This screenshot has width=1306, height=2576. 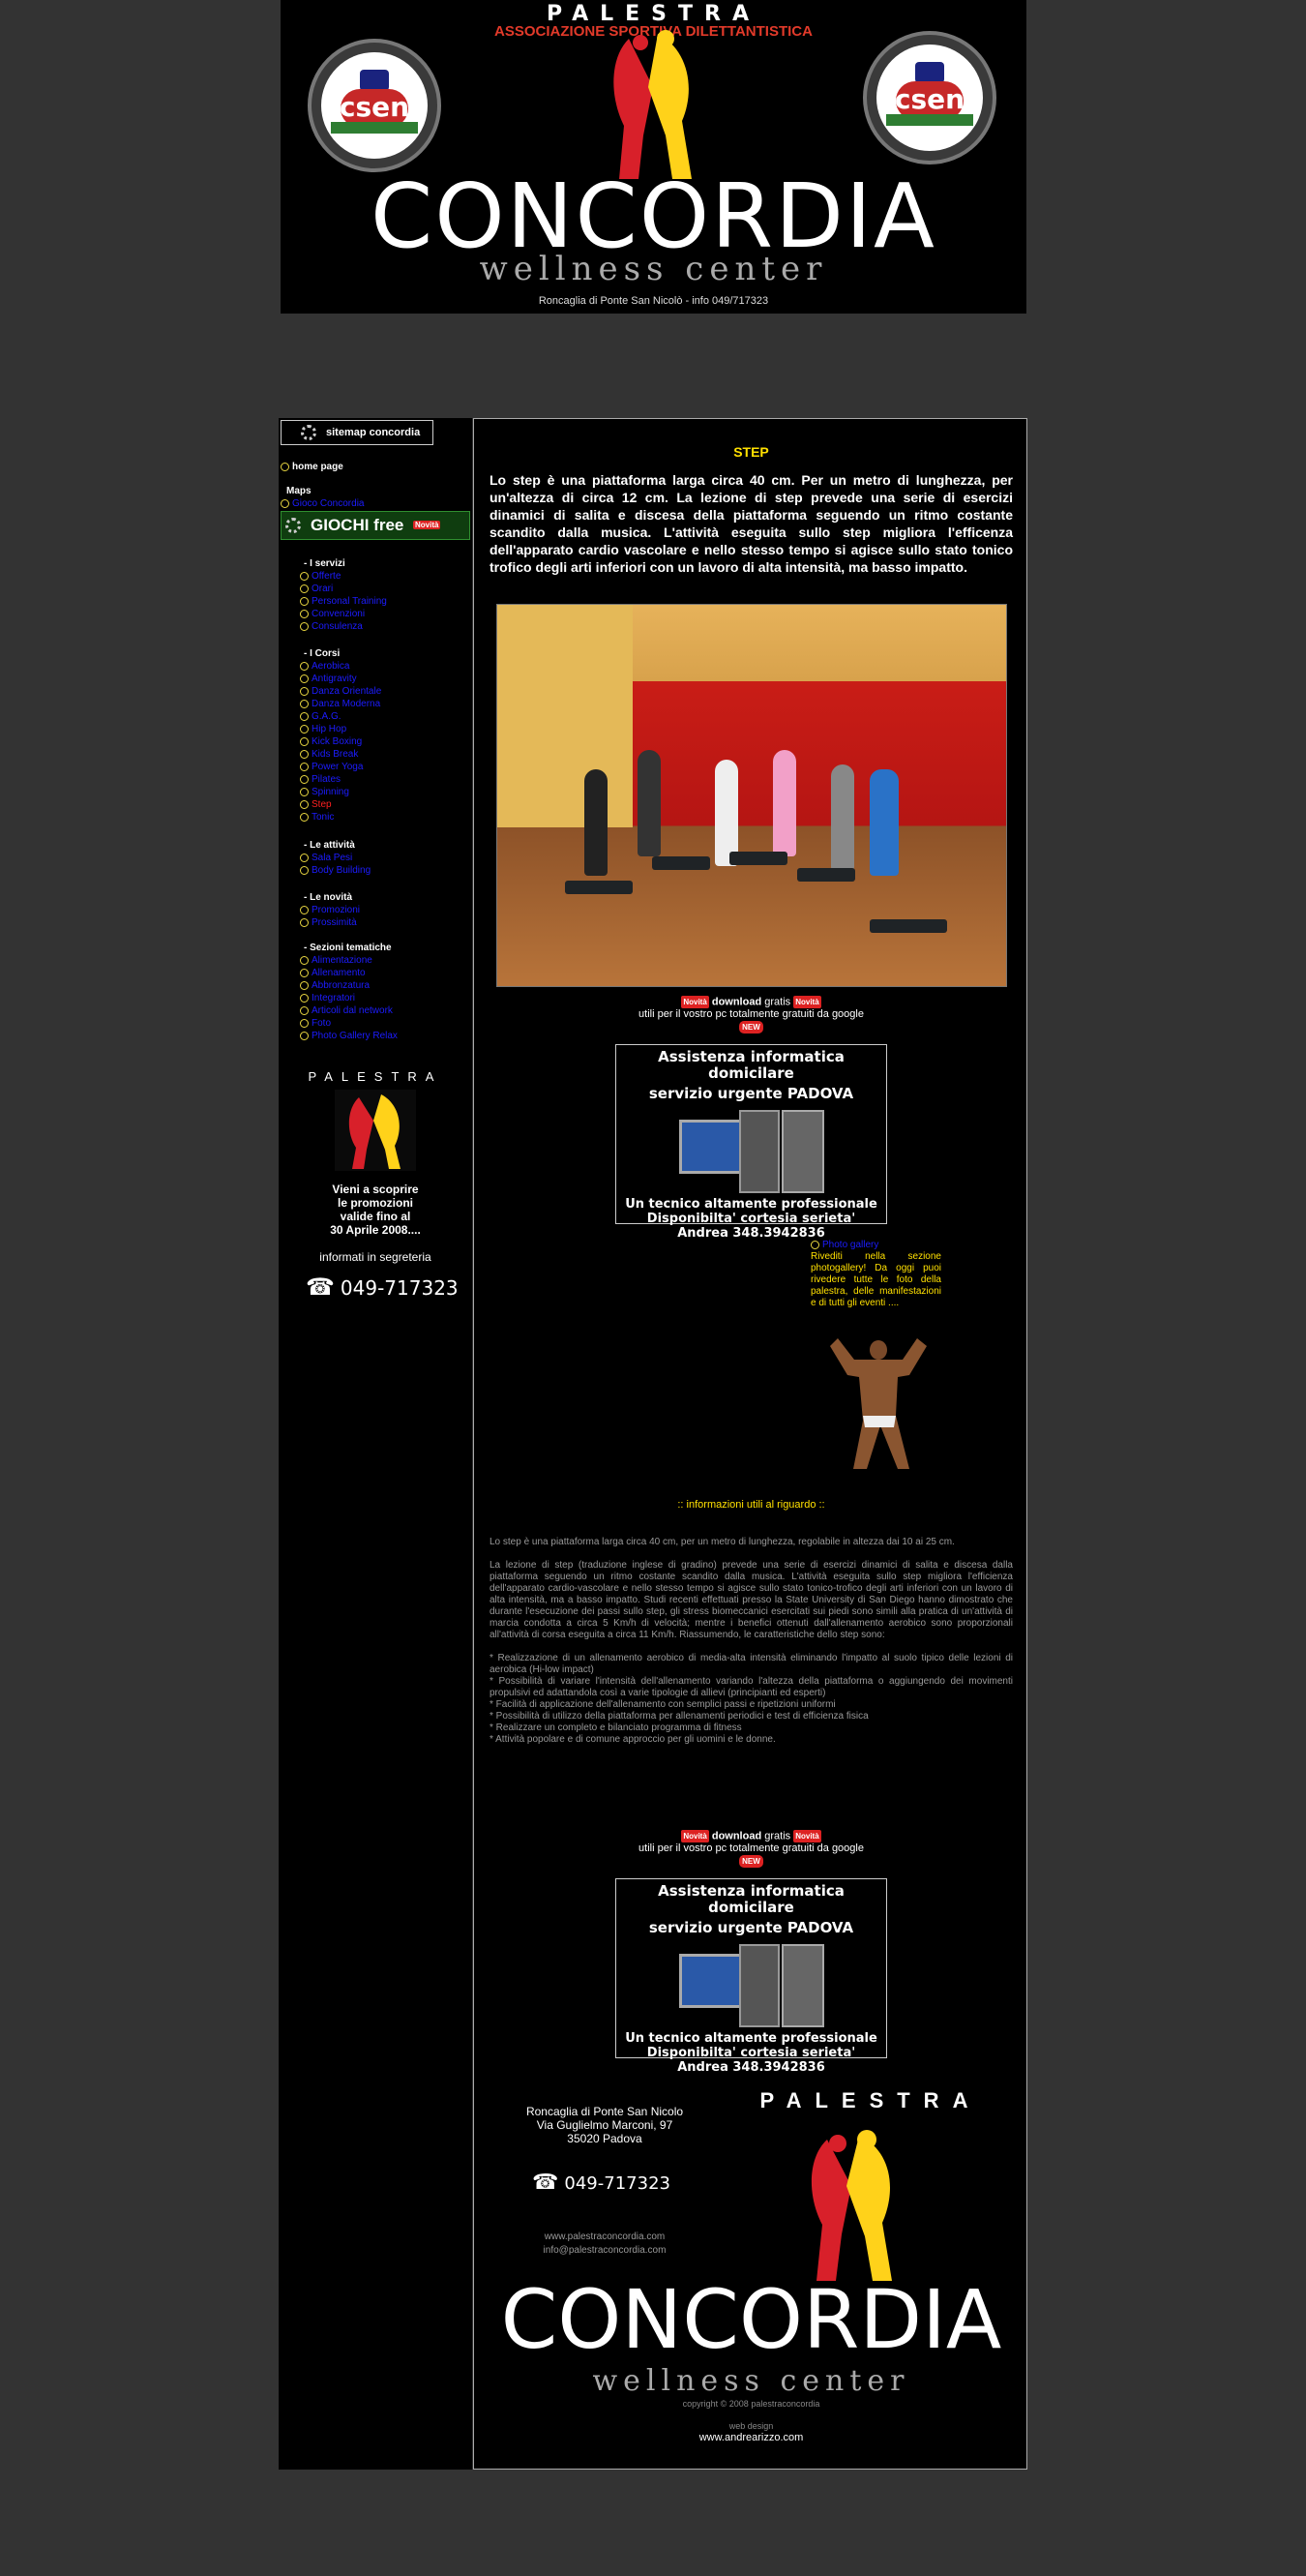 I want to click on sidebar-item-prossimit-: Prossimità, so click(x=328, y=922).